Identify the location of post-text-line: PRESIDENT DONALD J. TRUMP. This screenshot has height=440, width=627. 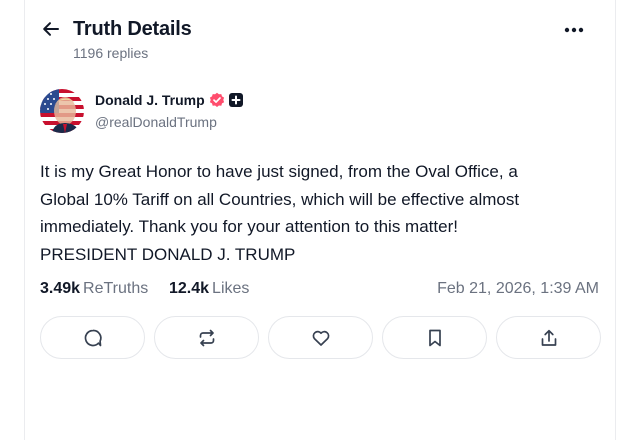
(168, 254).